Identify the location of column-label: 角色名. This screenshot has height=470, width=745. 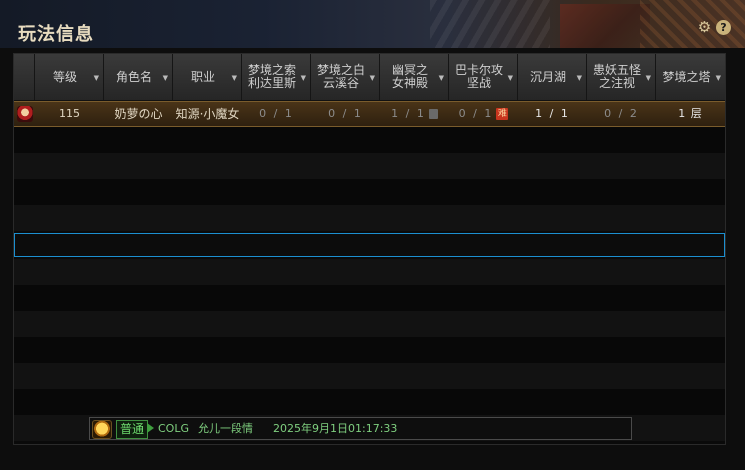
(133, 76).